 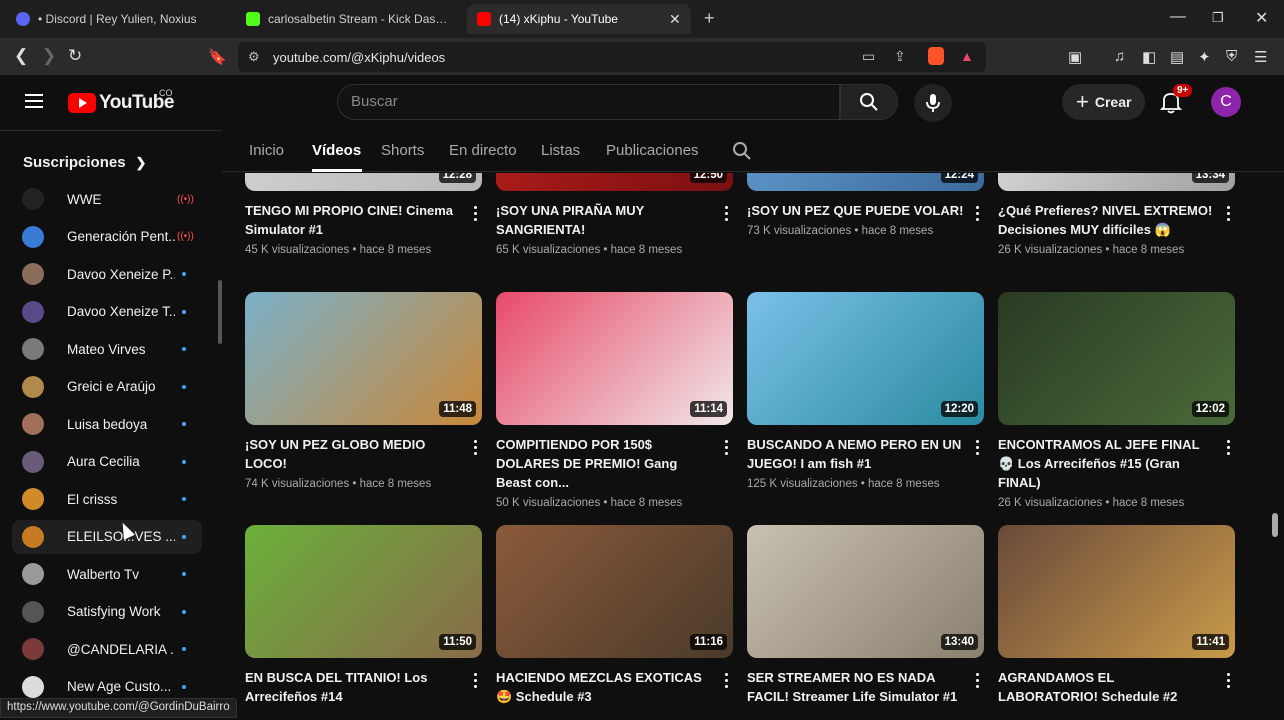 What do you see at coordinates (483, 150) in the screenshot?
I see `tab-en-directo: En directo` at bounding box center [483, 150].